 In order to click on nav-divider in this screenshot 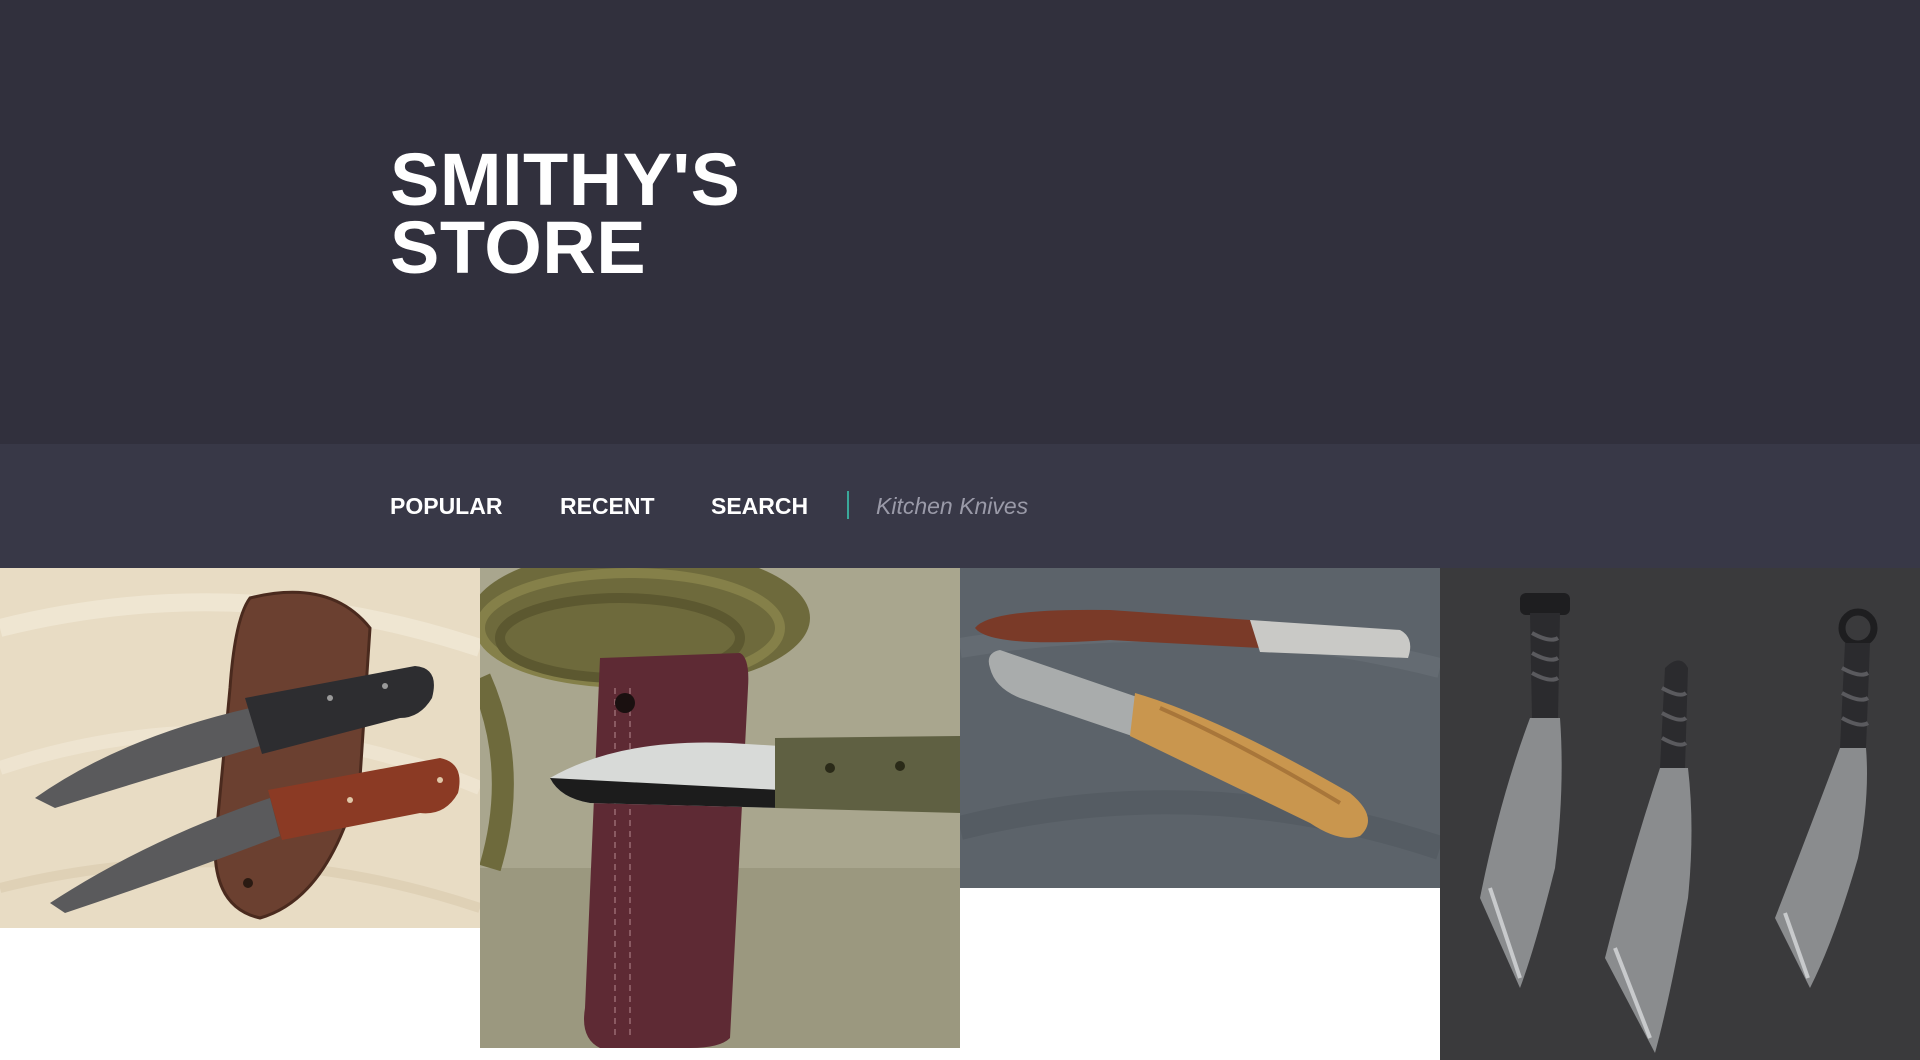, I will do `click(848, 505)`.